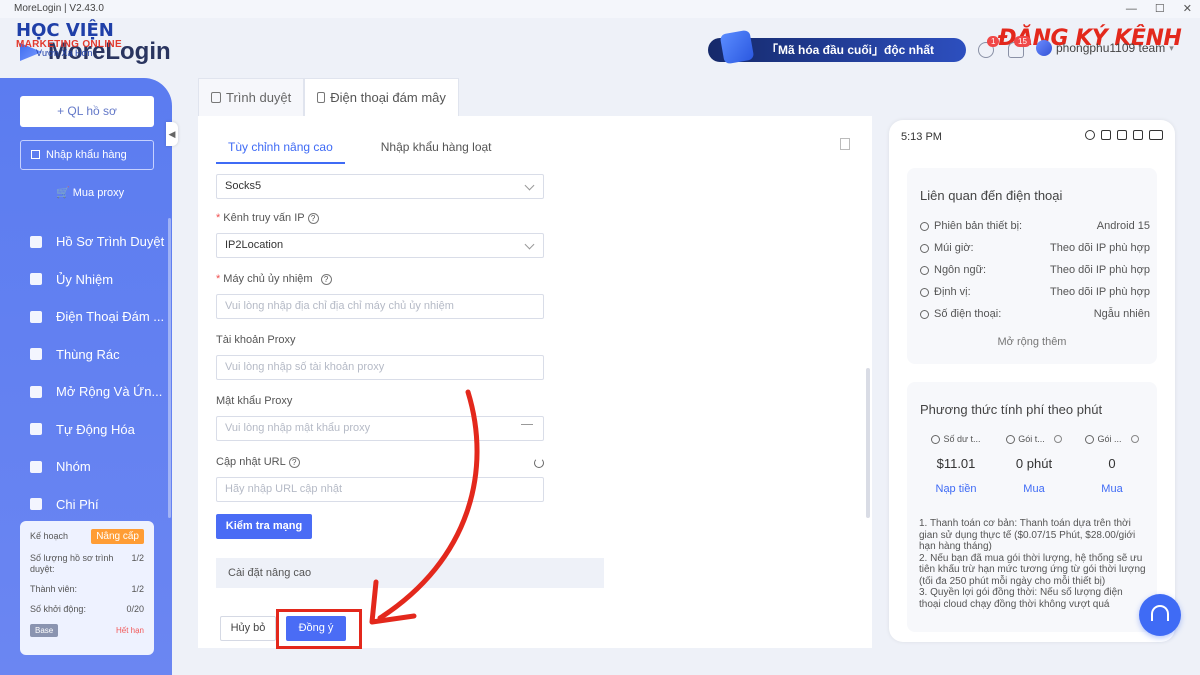 The width and height of the screenshot is (1200, 675). Describe the element at coordinates (36, 391) in the screenshot. I see `extension-icon` at that location.